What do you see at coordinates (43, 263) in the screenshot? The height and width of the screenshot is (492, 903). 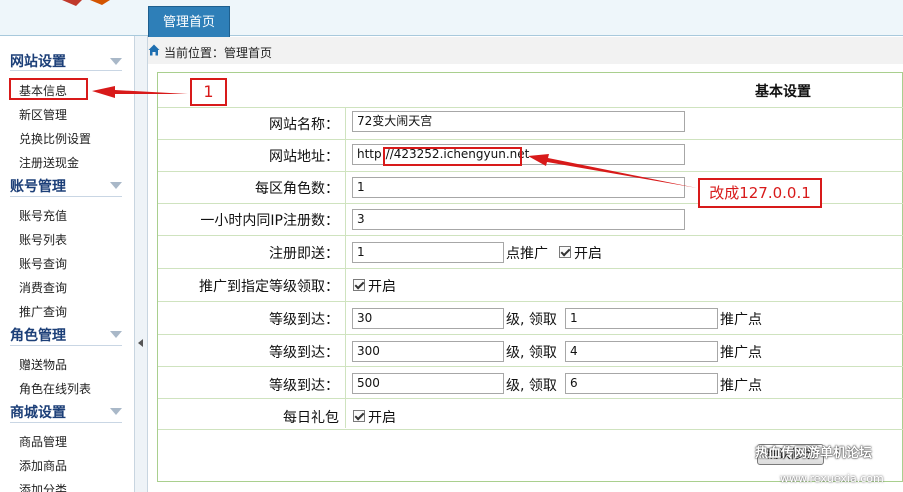 I see `sidebar-item-account-query: 账号查询` at bounding box center [43, 263].